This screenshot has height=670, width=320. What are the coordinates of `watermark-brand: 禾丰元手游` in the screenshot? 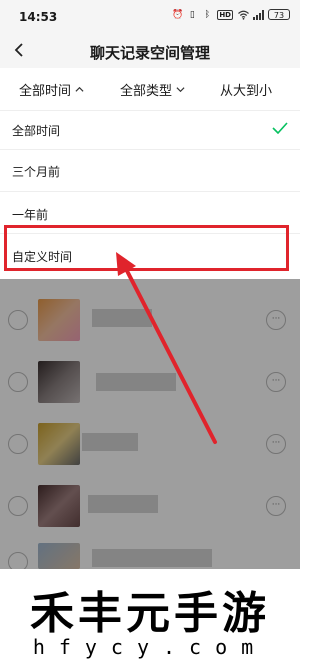 It's located at (150, 613).